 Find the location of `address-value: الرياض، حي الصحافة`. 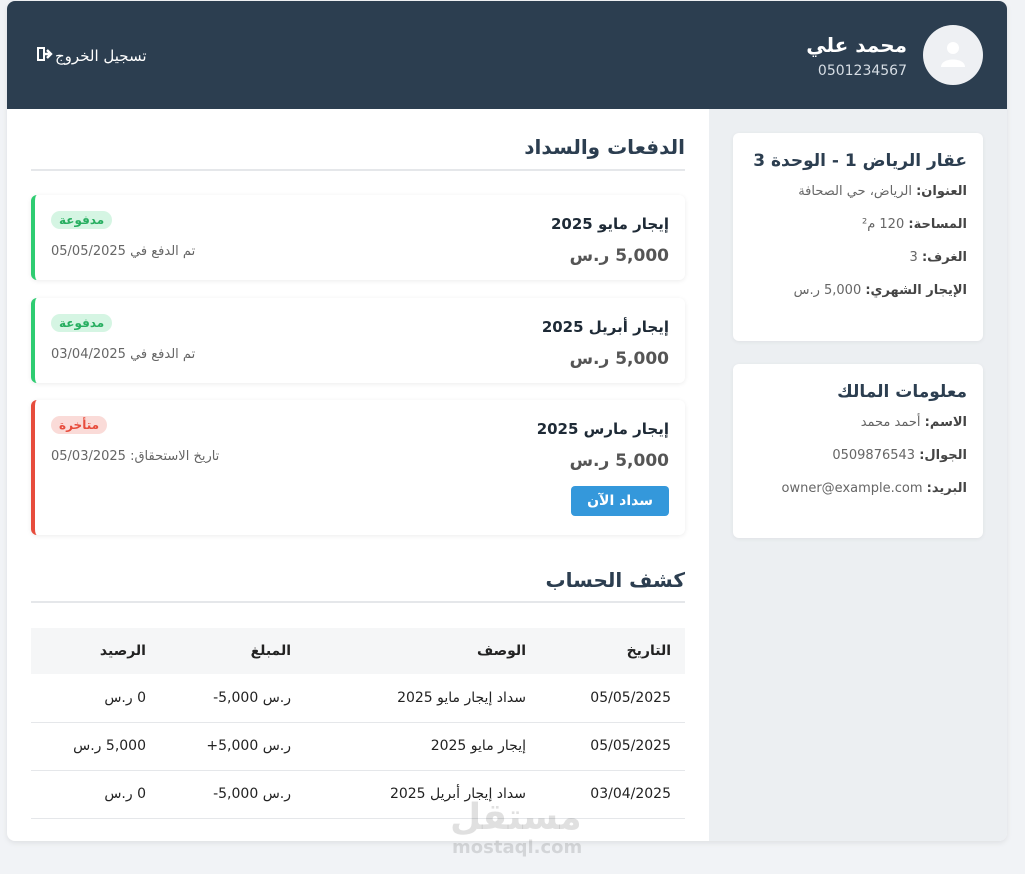

address-value: الرياض، حي الصحافة is located at coordinates (855, 191).